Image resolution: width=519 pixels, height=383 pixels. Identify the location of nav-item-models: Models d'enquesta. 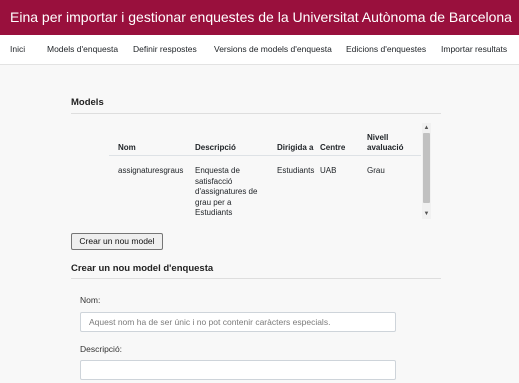
(82, 50).